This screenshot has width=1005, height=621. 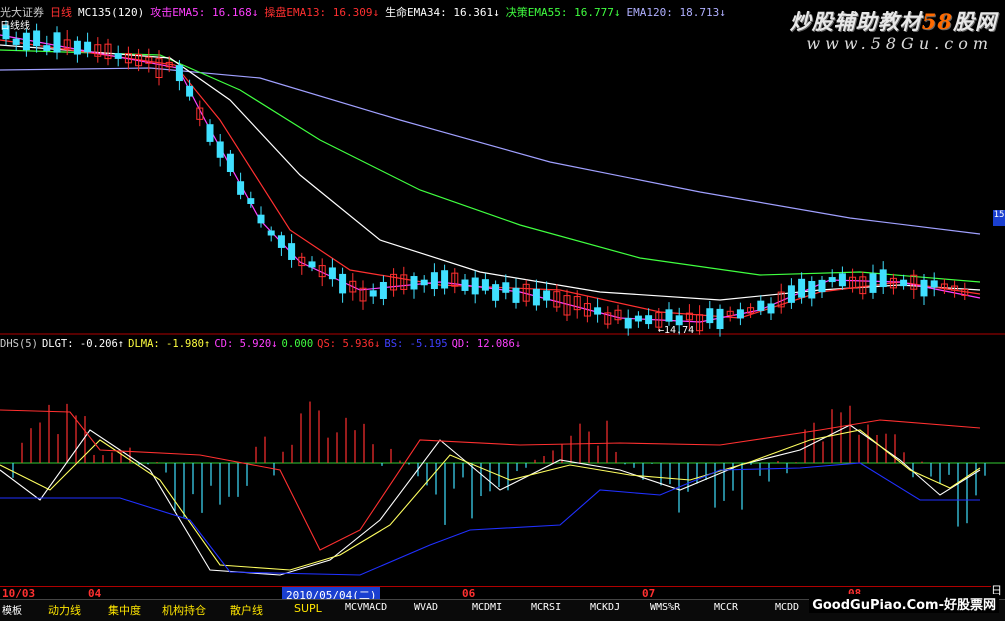 What do you see at coordinates (19, 344) in the screenshot?
I see `indicator-name: DHS(5)` at bounding box center [19, 344].